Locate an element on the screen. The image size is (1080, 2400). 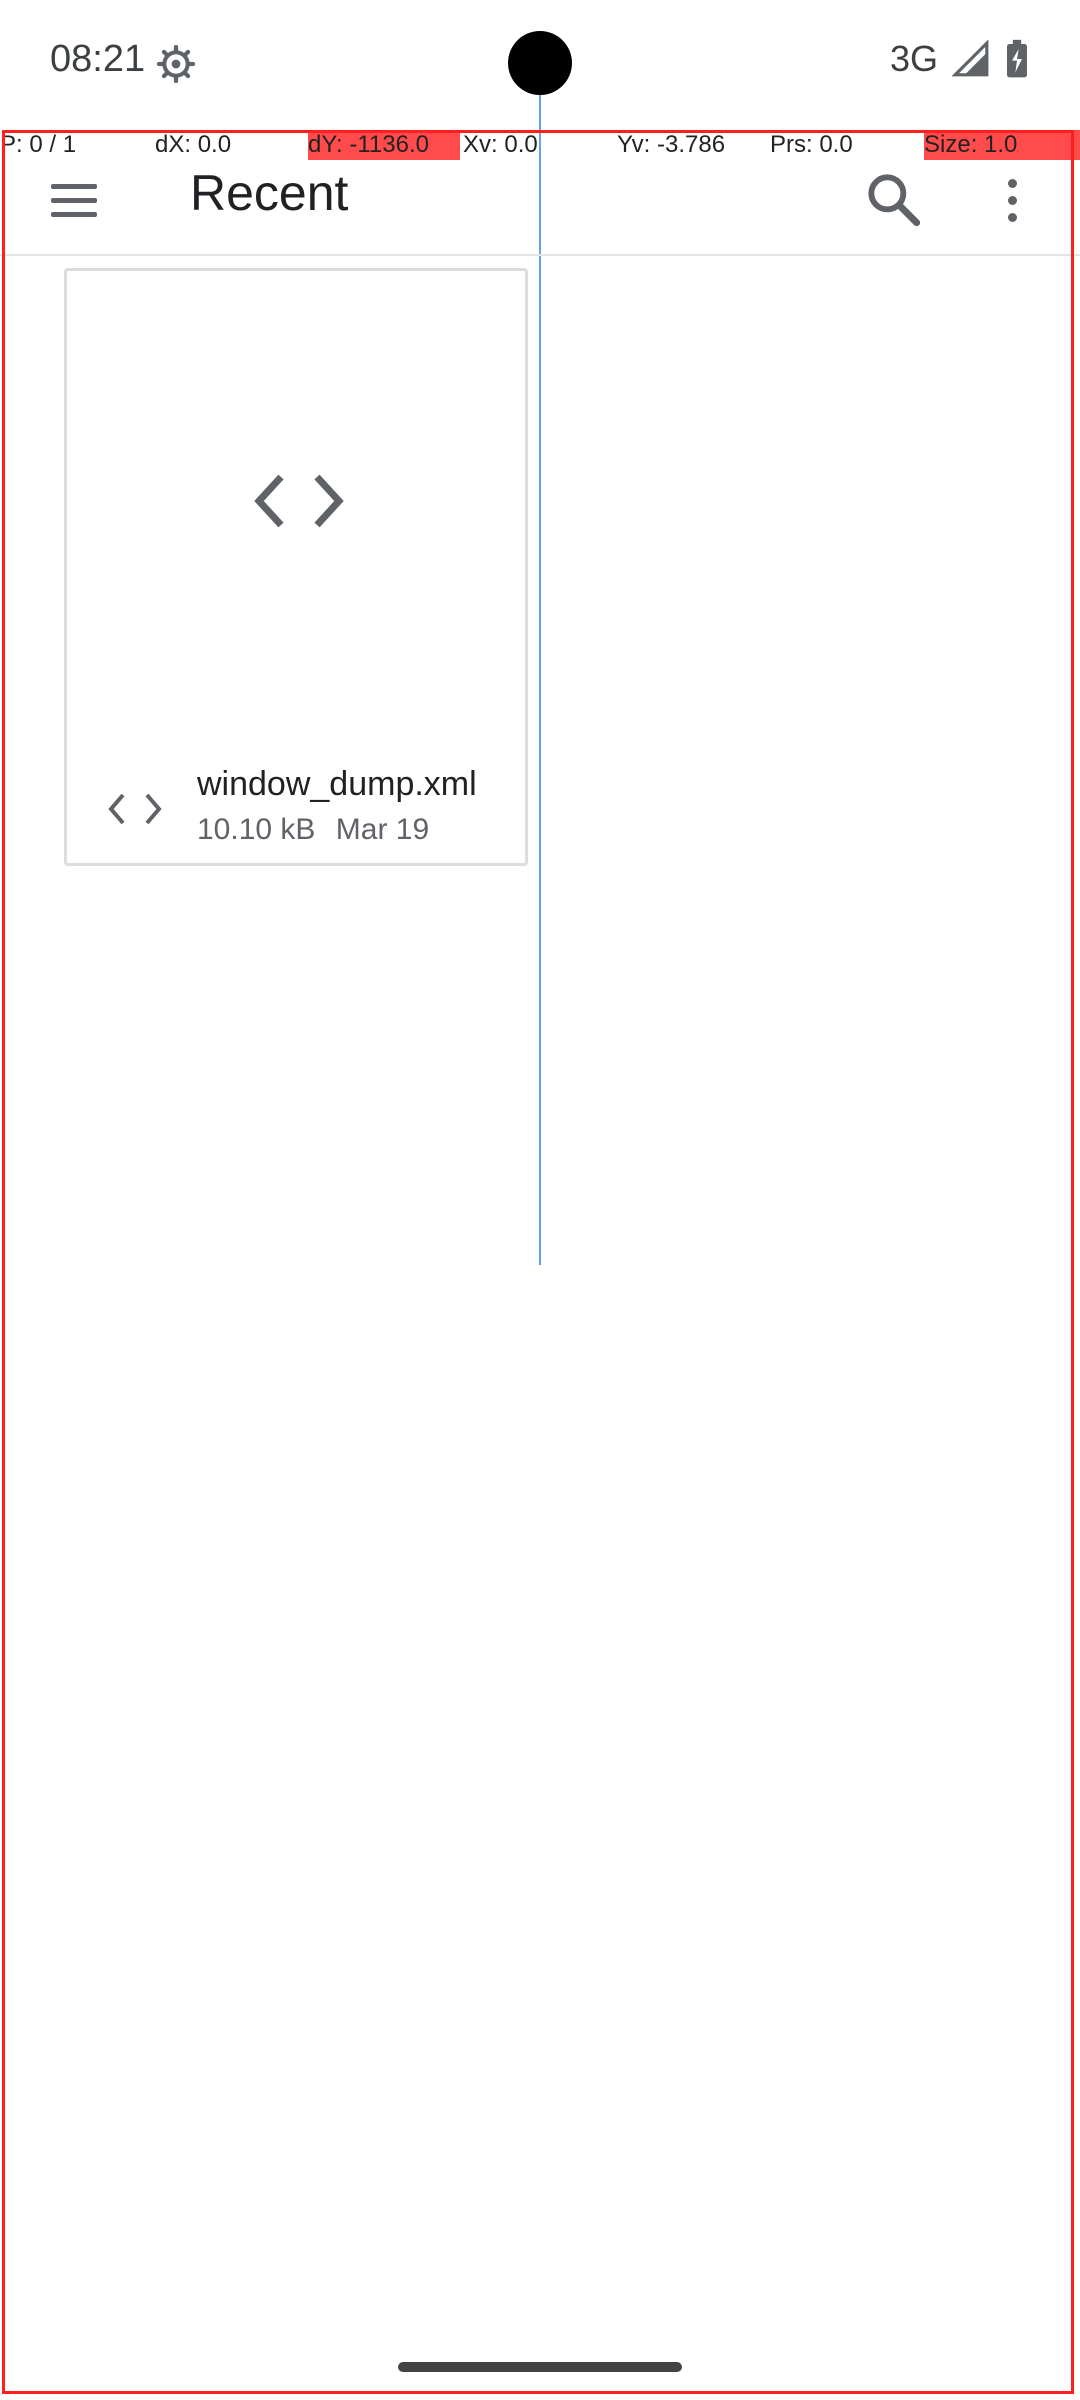
code-icon is located at coordinates (135, 809).